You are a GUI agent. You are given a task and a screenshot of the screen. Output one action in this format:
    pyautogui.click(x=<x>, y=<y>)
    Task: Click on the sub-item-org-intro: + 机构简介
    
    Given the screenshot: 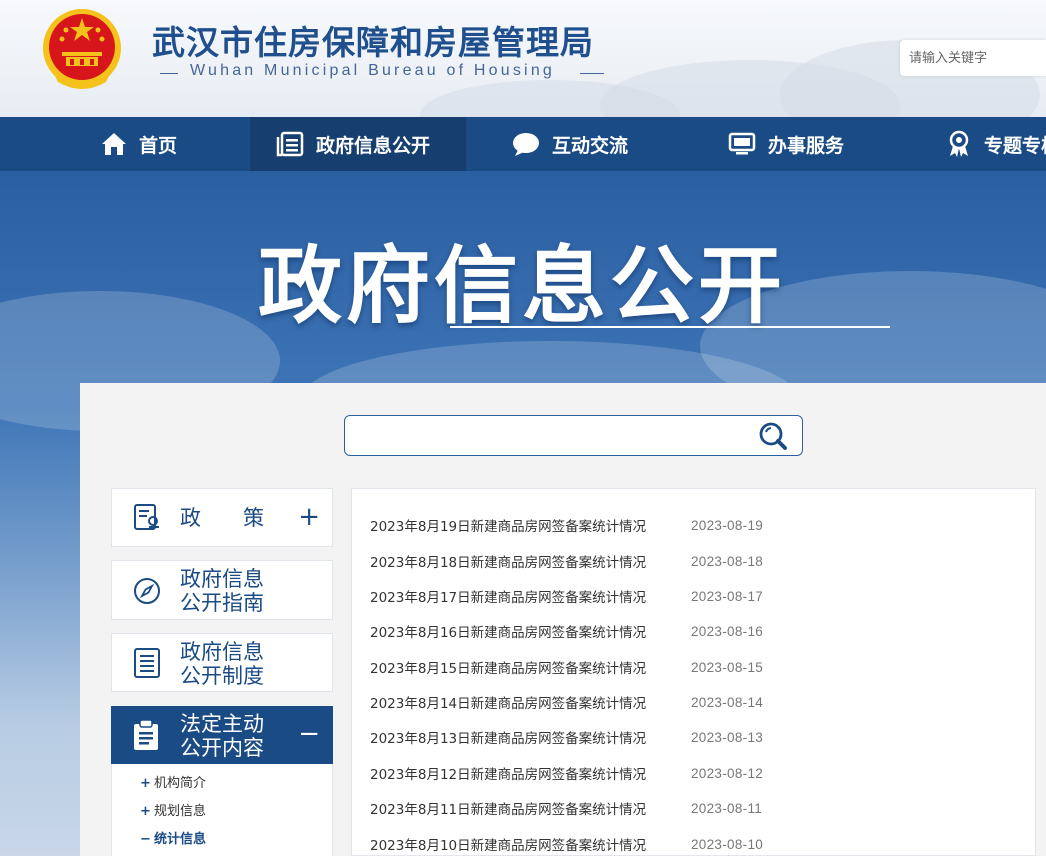 What is the action you would take?
    pyautogui.click(x=173, y=781)
    